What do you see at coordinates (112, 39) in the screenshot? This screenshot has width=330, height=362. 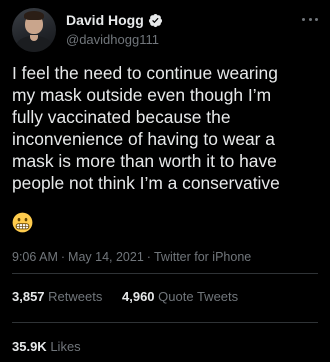 I see `author-handle: @davidhogg111` at bounding box center [112, 39].